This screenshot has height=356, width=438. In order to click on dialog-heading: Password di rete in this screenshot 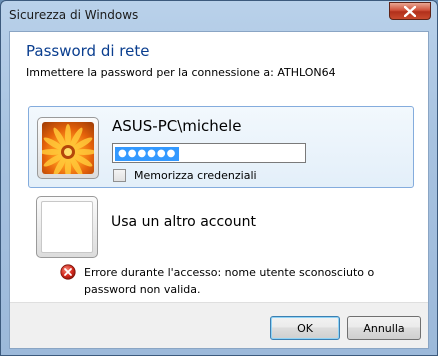, I will do `click(88, 51)`.